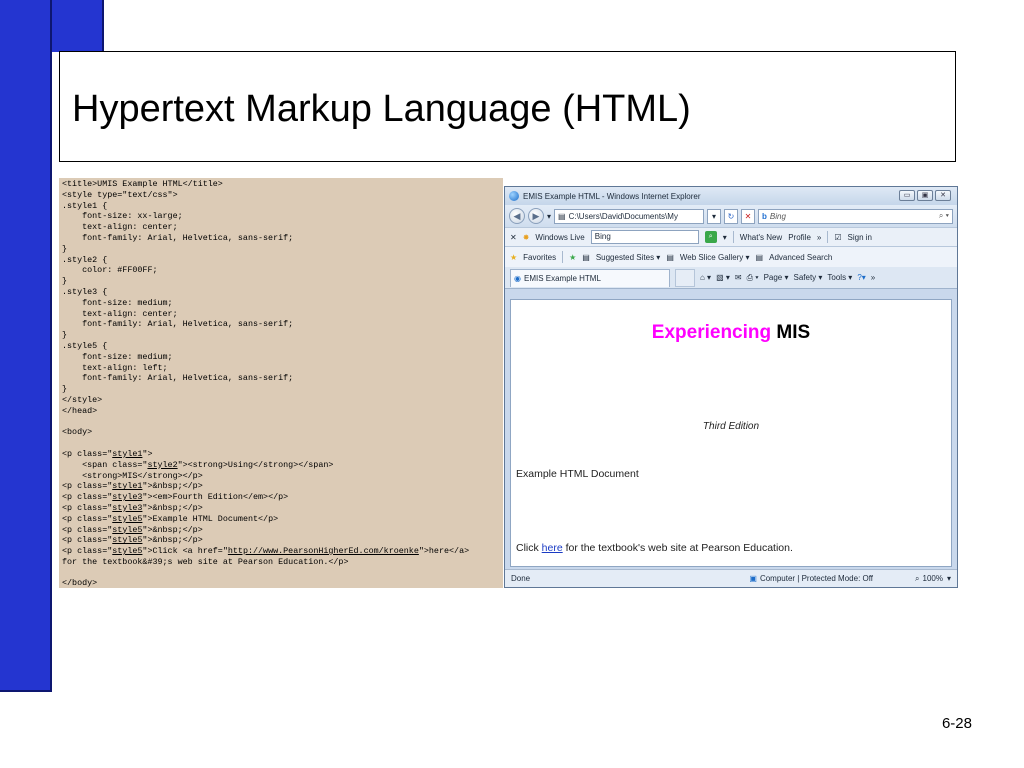 This screenshot has width=1024, height=768. I want to click on feeds-icon: ▧ ▾, so click(723, 277).